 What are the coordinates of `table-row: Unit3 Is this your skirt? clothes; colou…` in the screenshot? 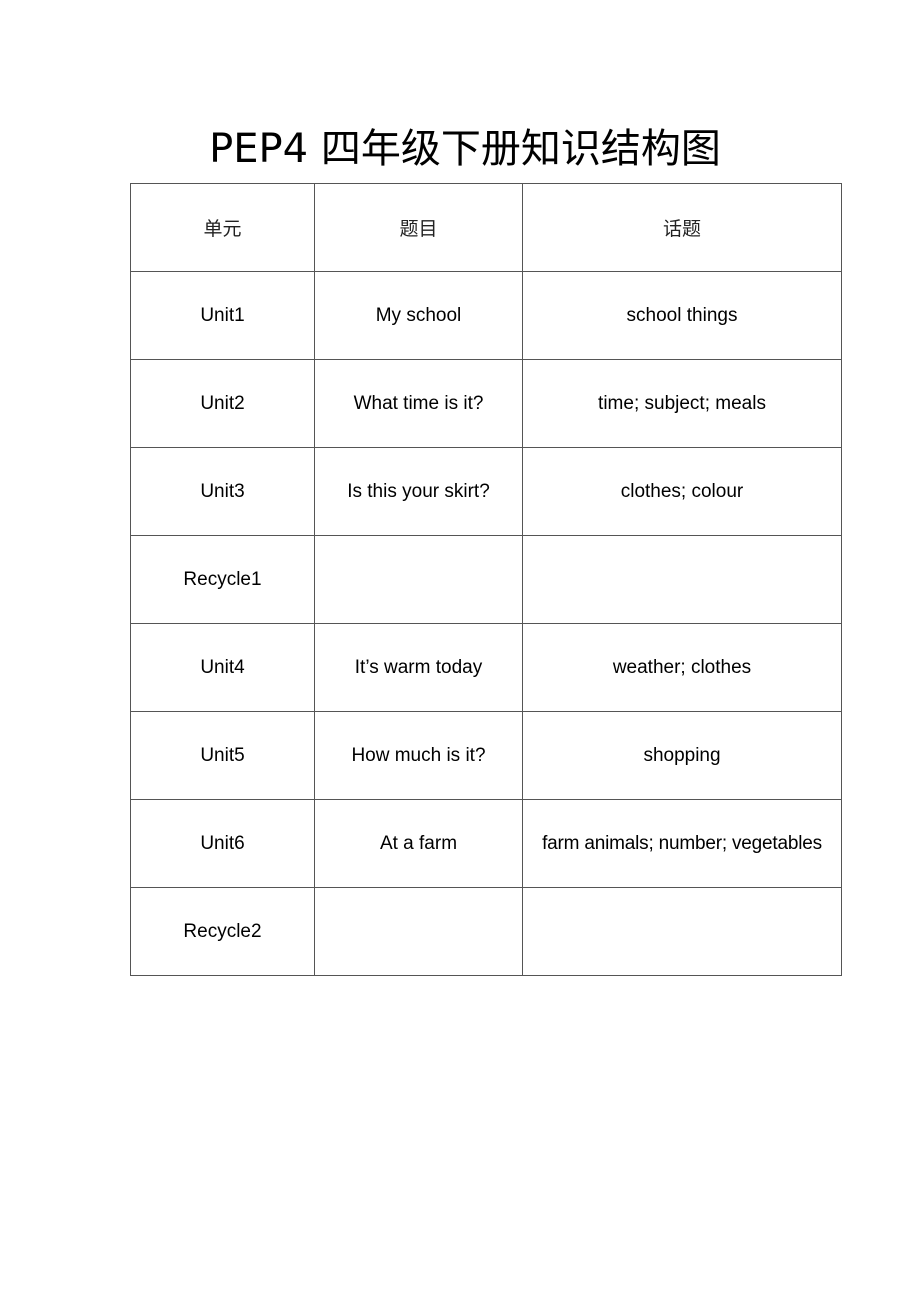 It's located at (486, 491).